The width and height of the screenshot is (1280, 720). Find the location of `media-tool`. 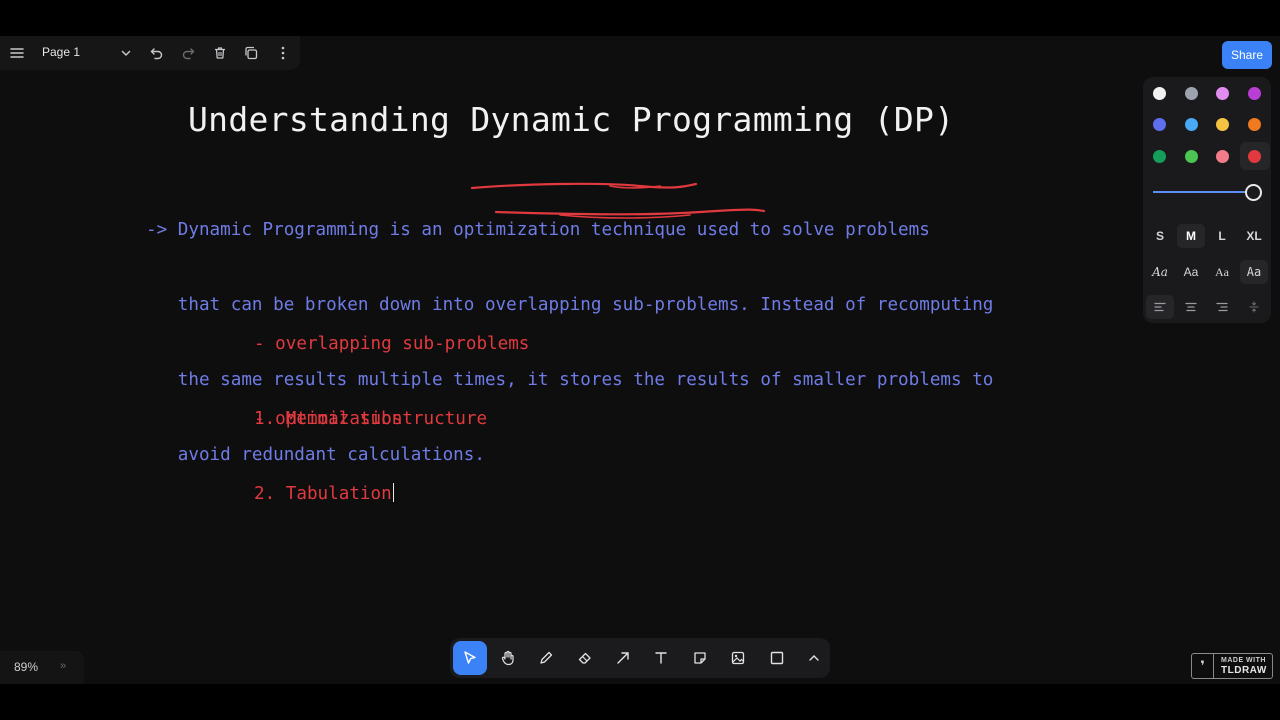

media-tool is located at coordinates (738, 658).